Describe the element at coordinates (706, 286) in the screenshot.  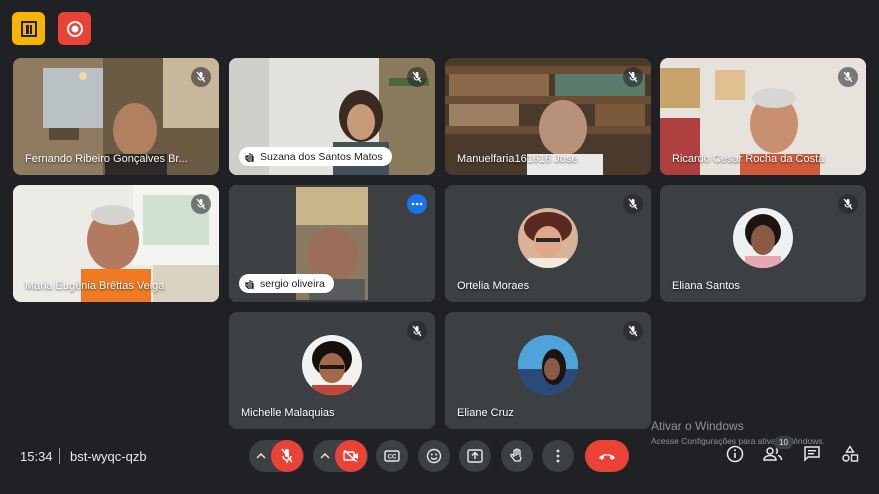
I see `participant-name: Eliana Santos` at that location.